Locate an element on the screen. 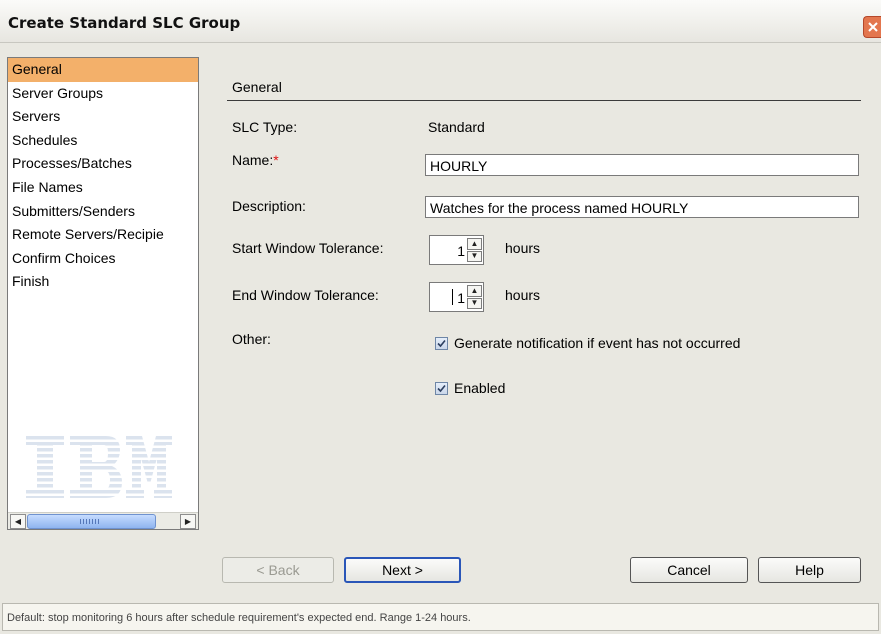  text-caret is located at coordinates (452, 297).